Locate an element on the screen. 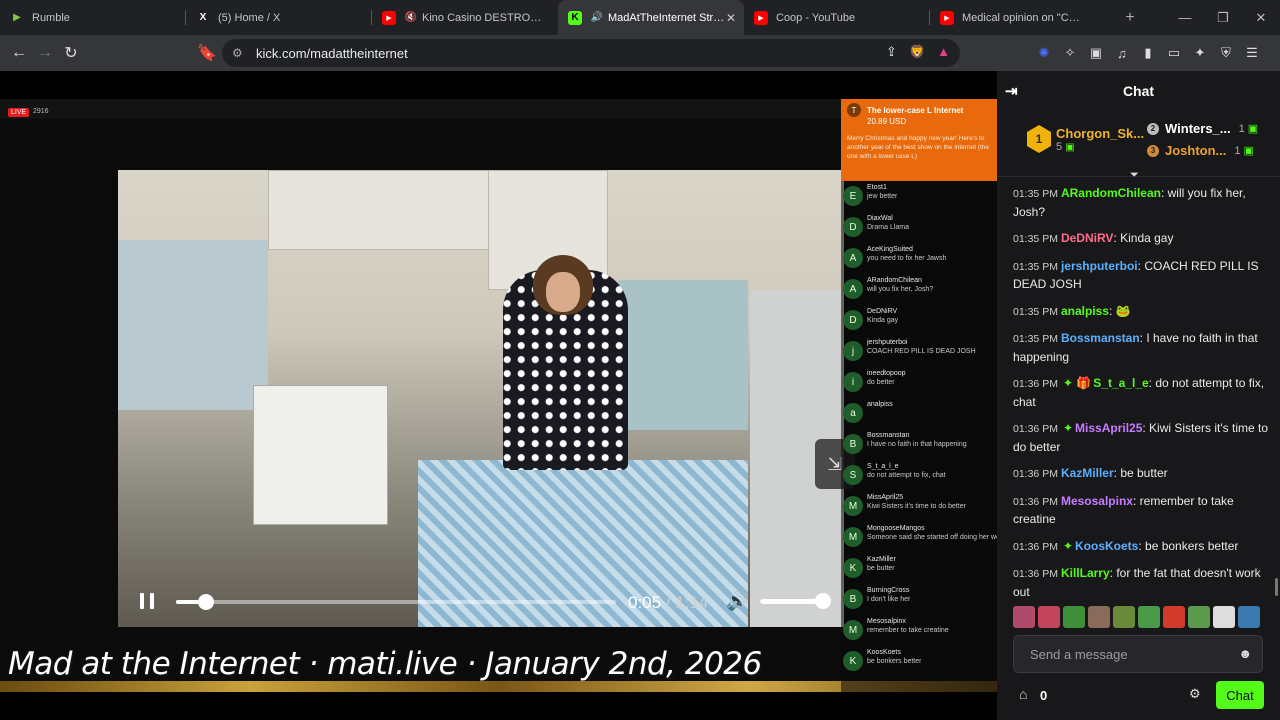 This screenshot has width=1280, height=720. speaker-muted-icon: 🔇 is located at coordinates (411, 18).